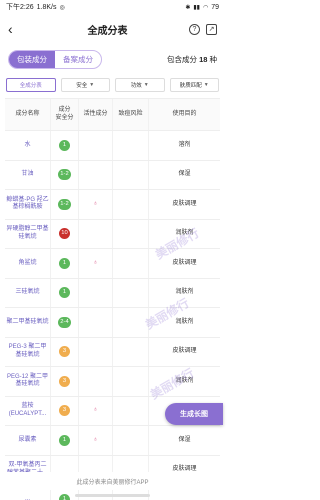 This screenshot has width=320, height=500. What do you see at coordinates (62, 7) in the screenshot?
I see `notification-icon: ◎` at bounding box center [62, 7].